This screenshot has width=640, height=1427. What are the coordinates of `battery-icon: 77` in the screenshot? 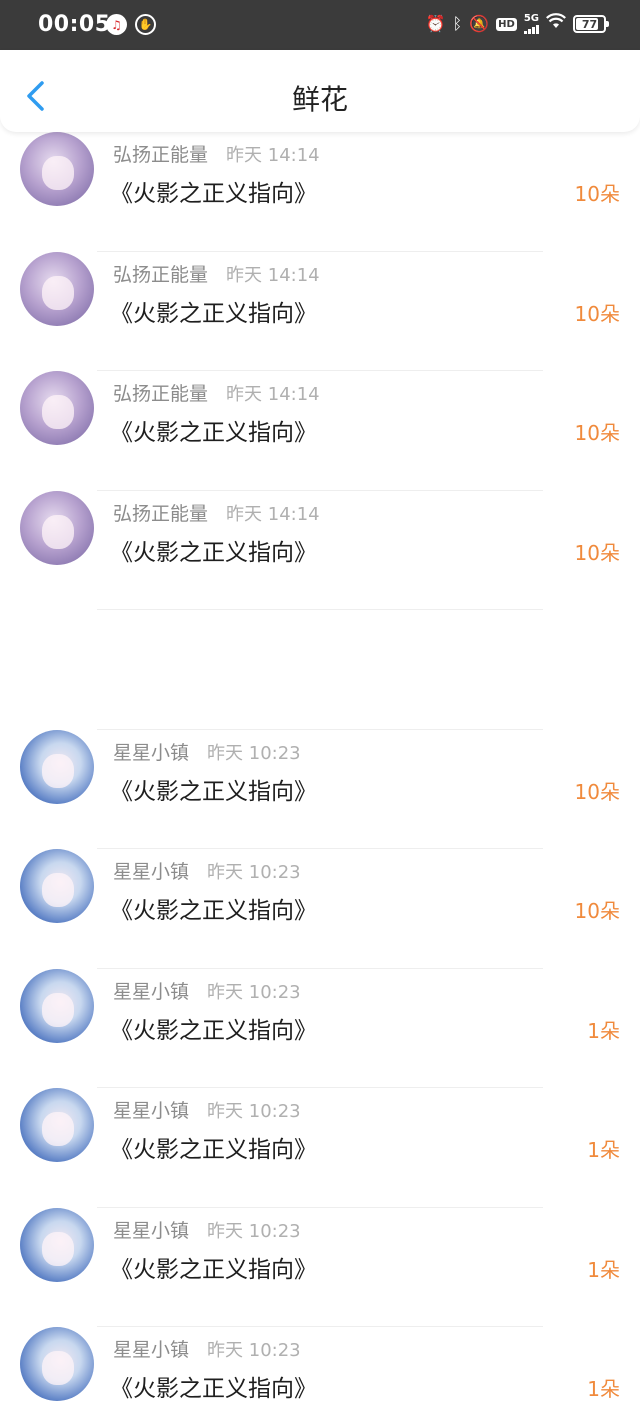 It's located at (591, 24).